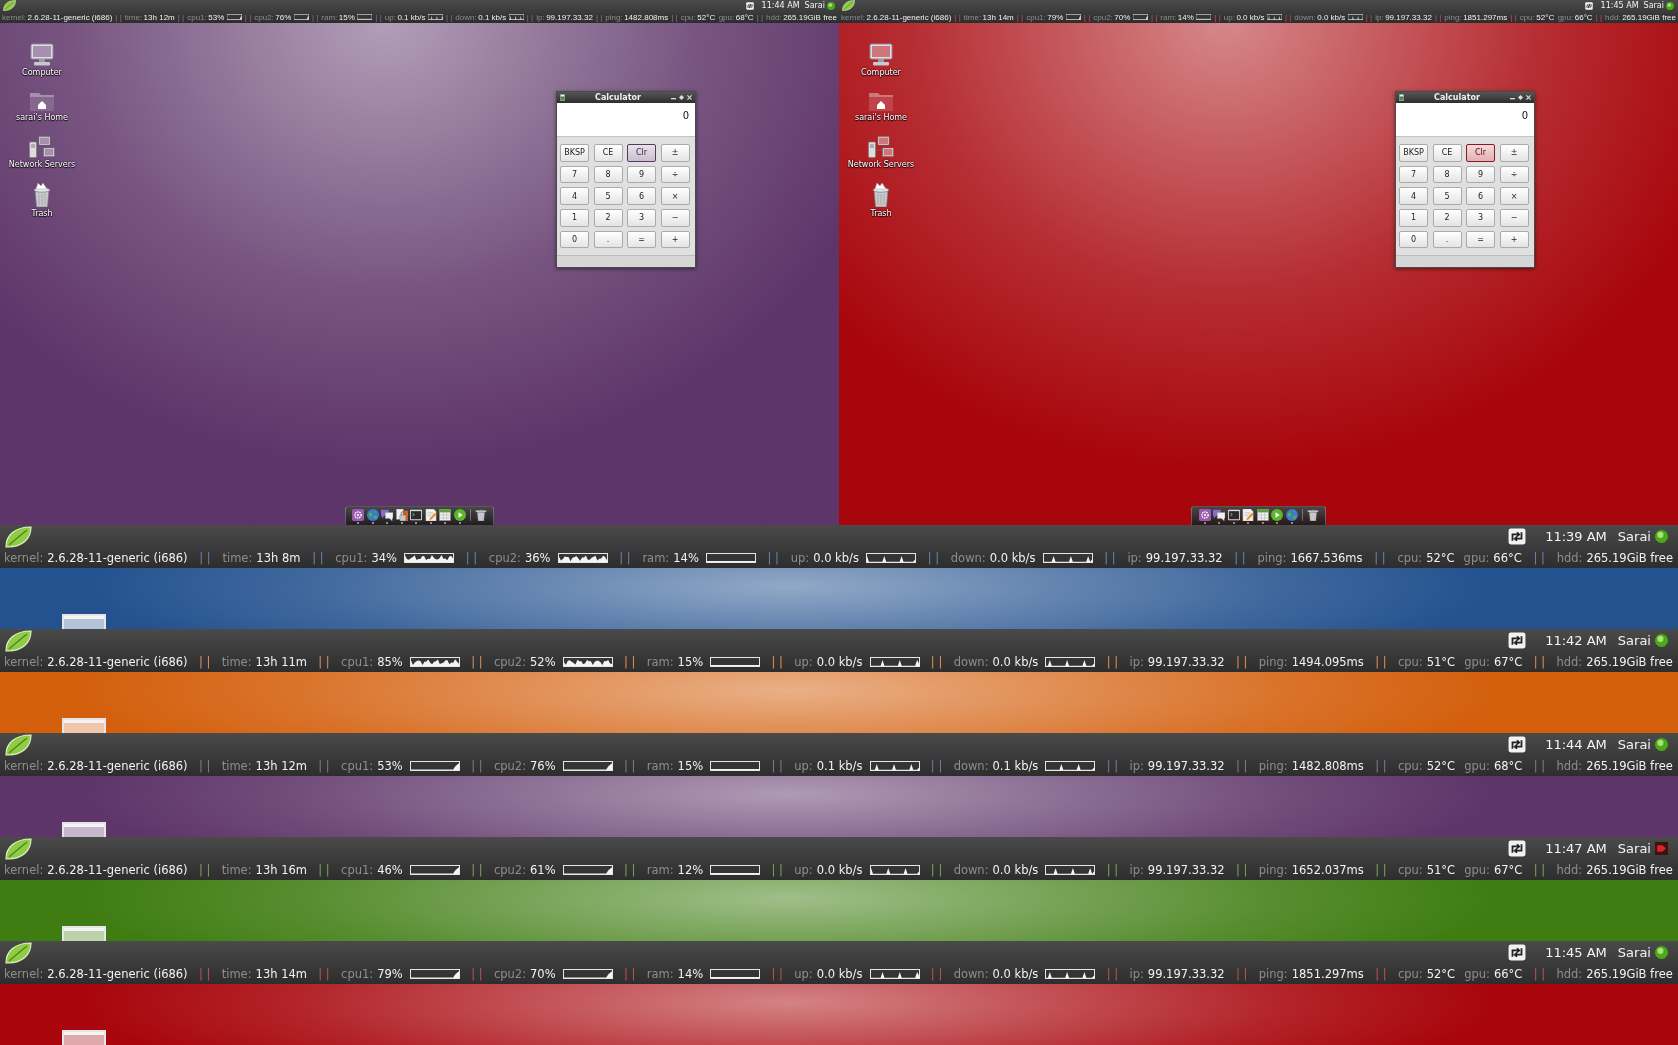  Describe the element at coordinates (641, 239) in the screenshot. I see `calculator-key: =` at that location.